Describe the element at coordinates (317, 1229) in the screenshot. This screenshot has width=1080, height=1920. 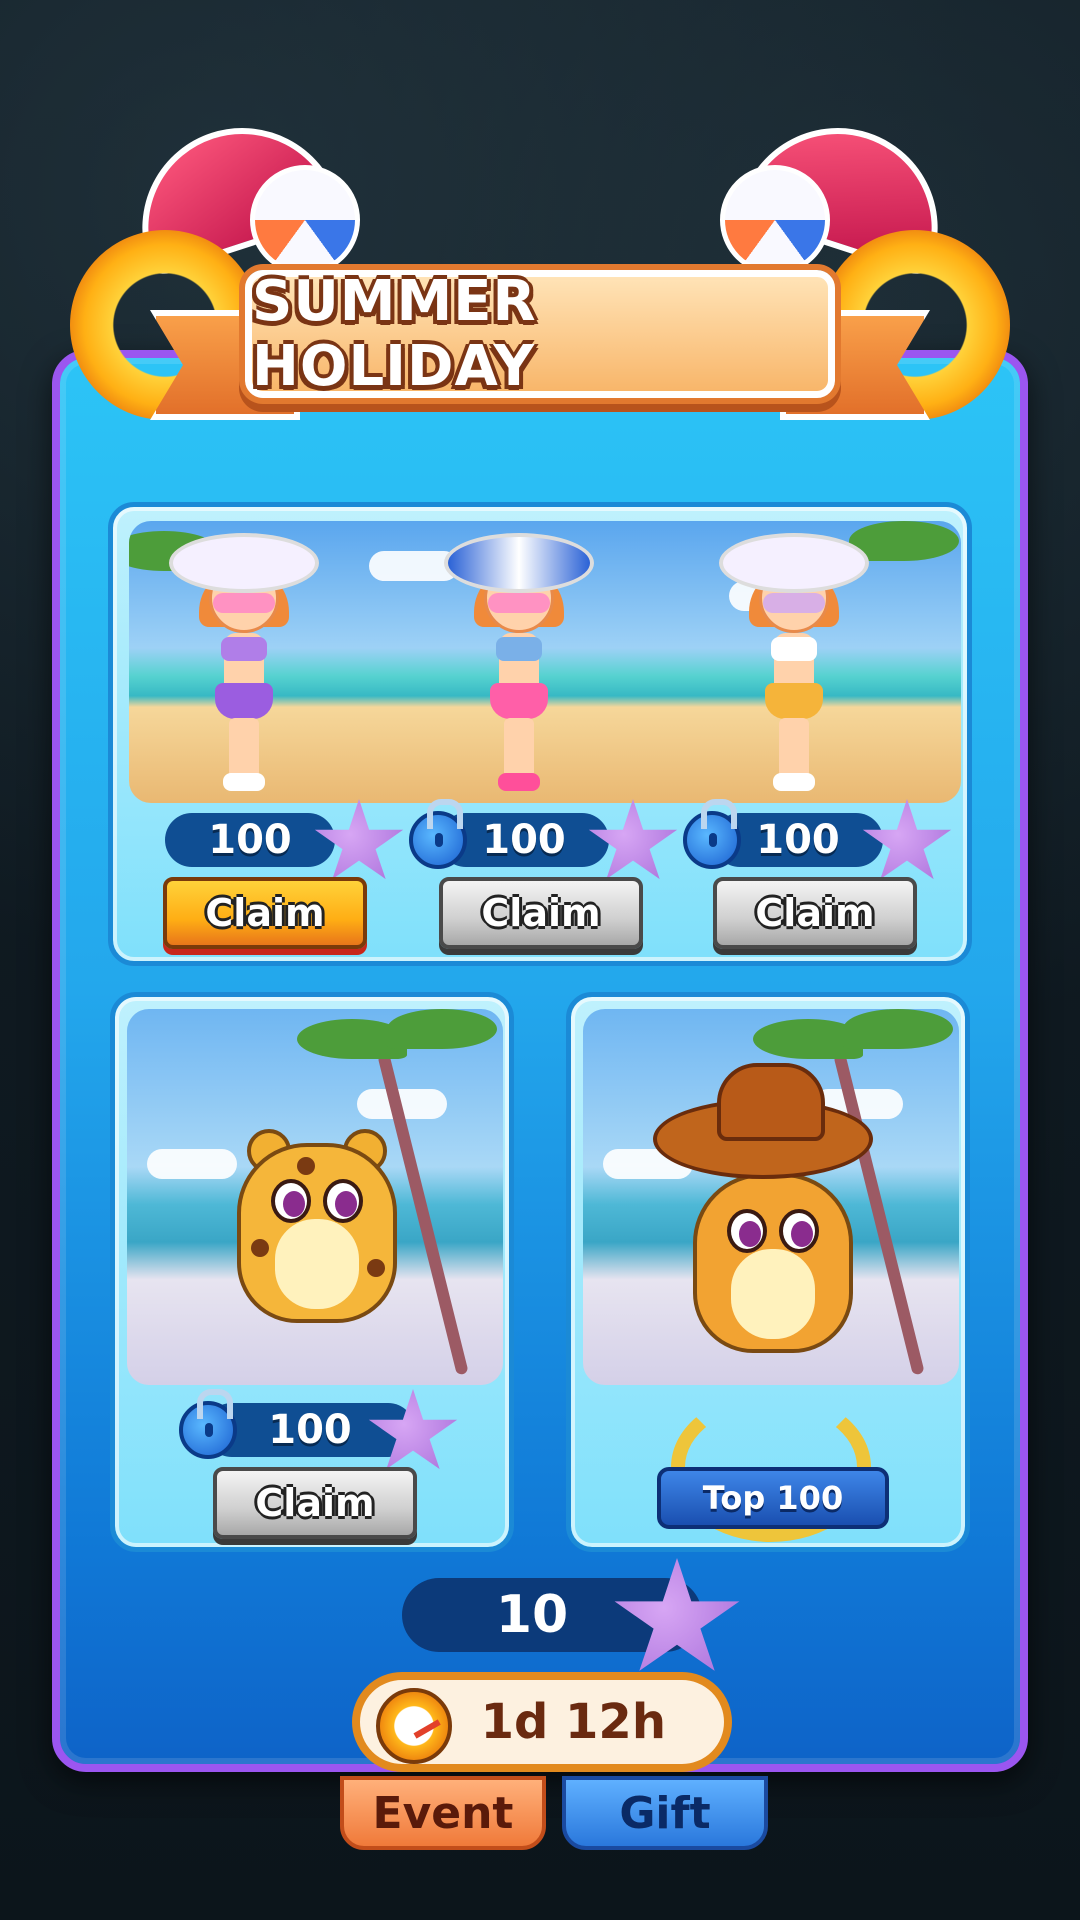
I see `leopard-pet` at that location.